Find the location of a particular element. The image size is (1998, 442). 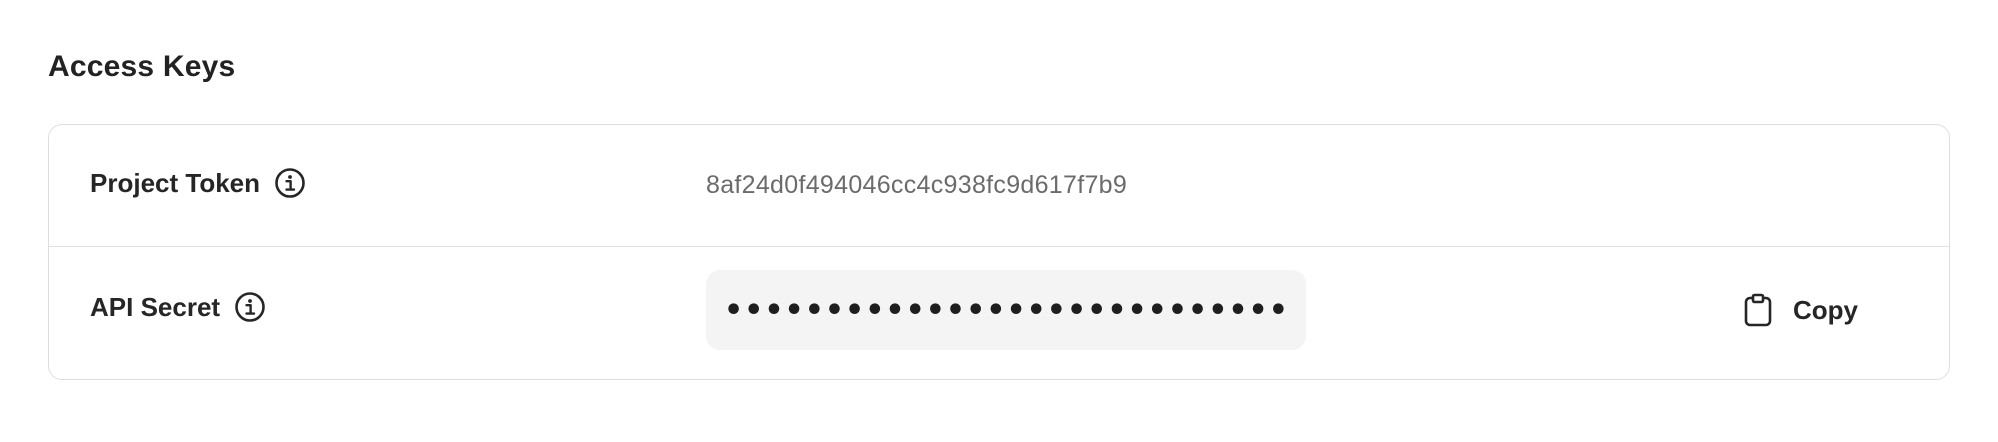

api-secret-field is located at coordinates (1006, 310).